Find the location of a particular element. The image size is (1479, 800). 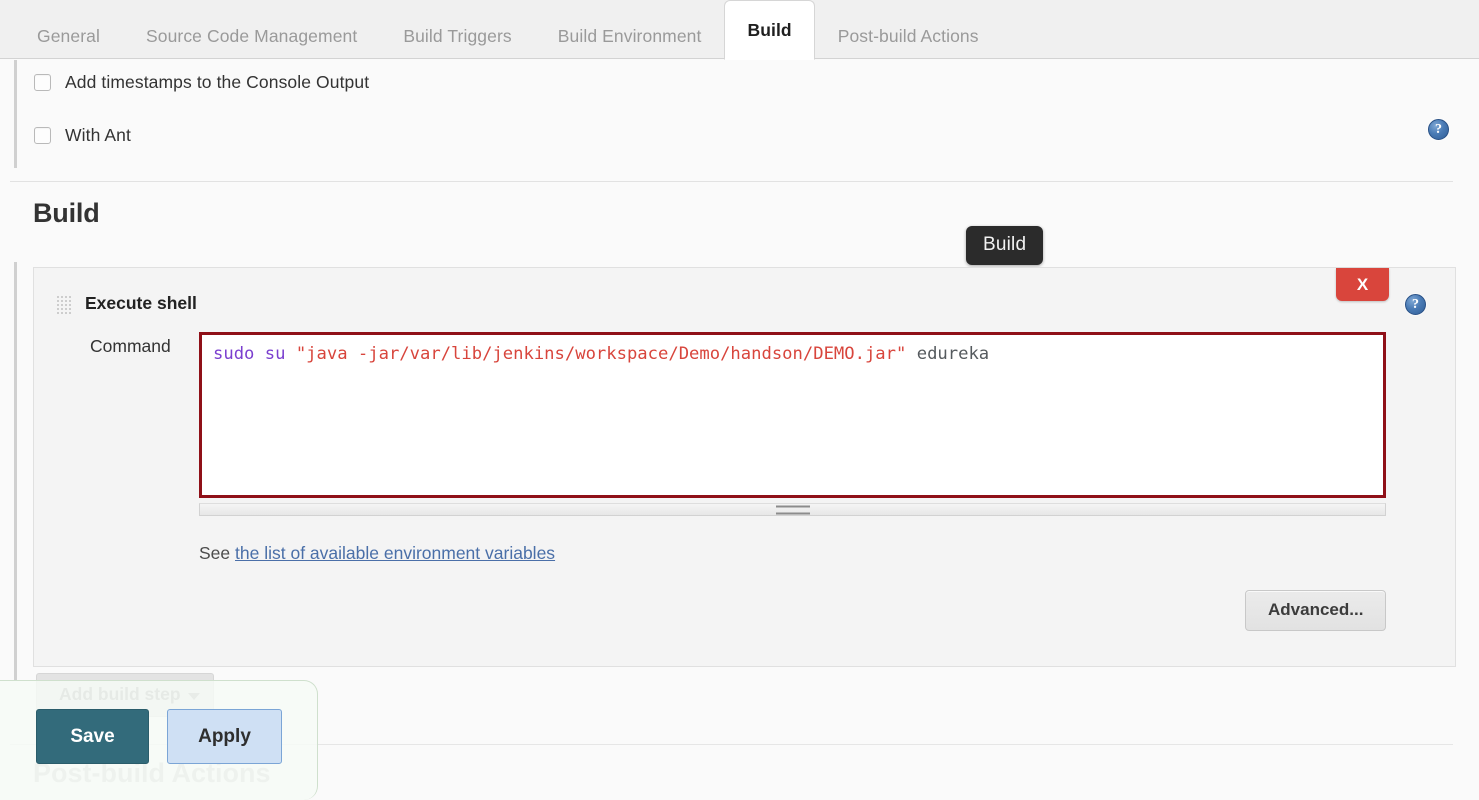

remove-build-step-button: X is located at coordinates (1362, 284).